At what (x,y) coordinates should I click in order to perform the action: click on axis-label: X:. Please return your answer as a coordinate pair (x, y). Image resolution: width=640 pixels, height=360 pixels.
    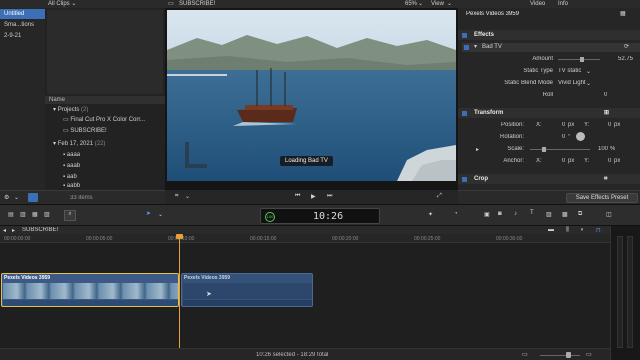
    Looking at the image, I should click on (539, 161).